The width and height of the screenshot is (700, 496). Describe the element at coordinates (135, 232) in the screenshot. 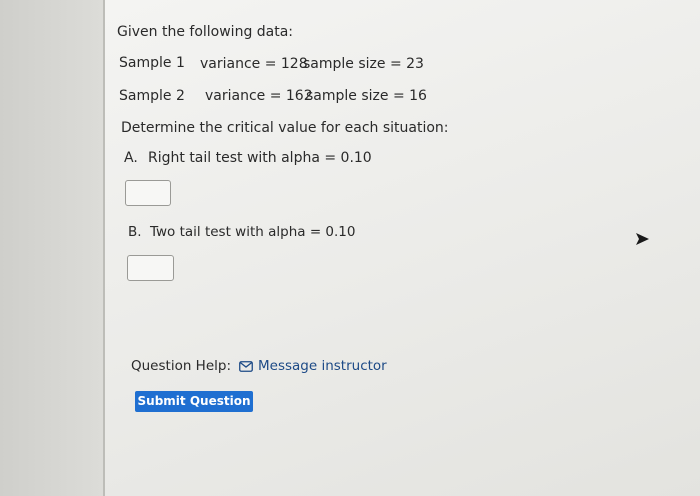

I see `part-b-label: B.` at that location.